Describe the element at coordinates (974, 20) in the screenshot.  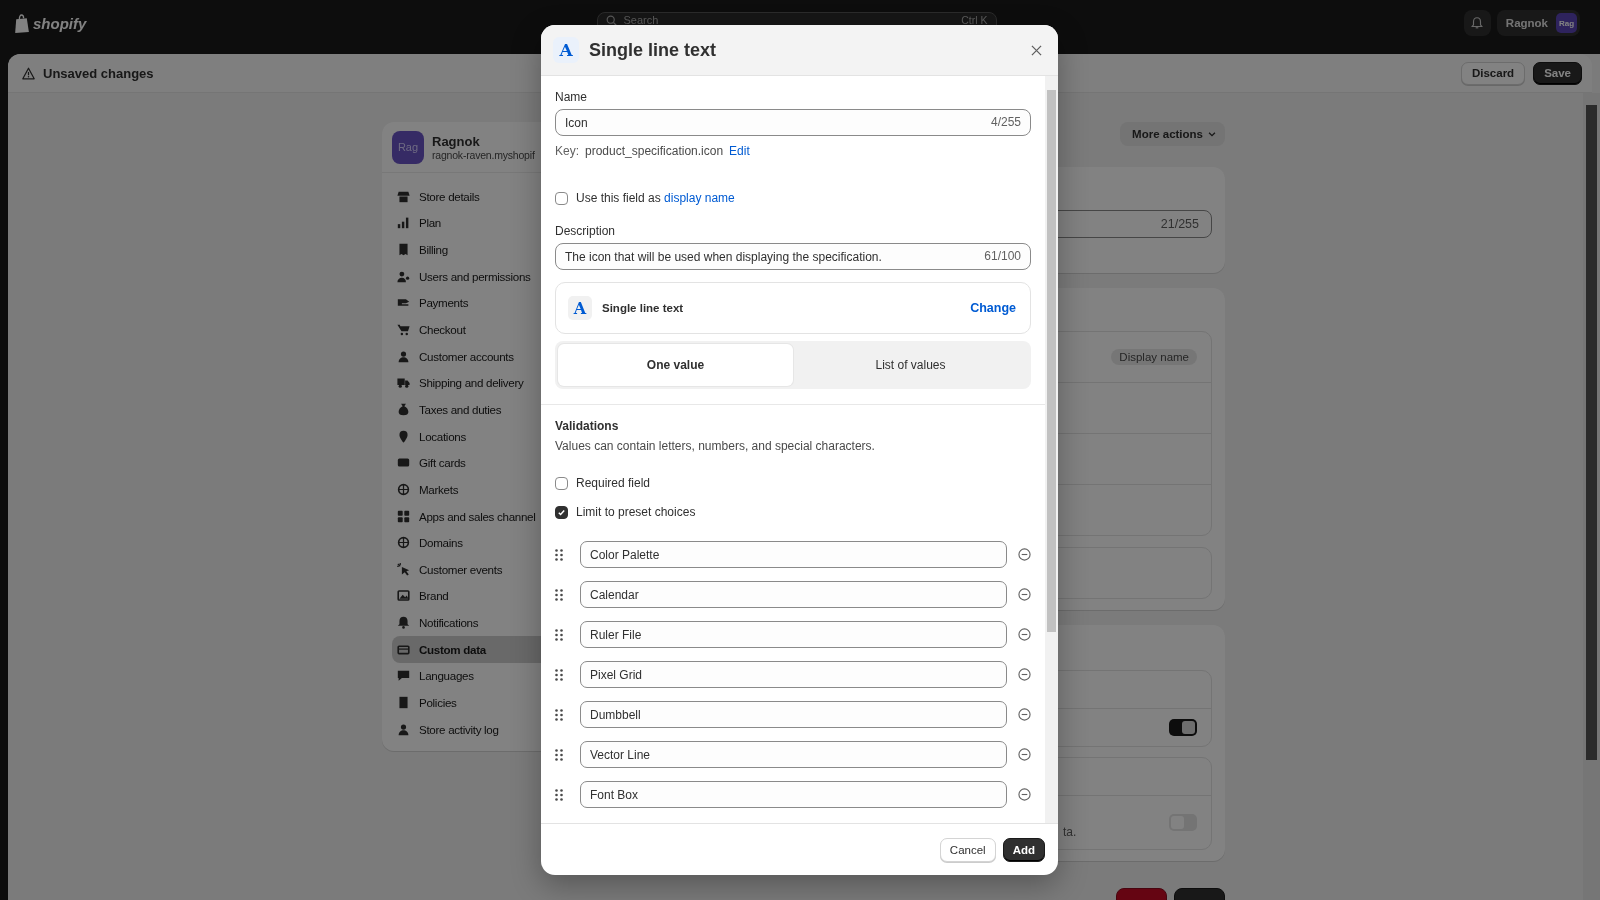
I see `shortcut-hint: Ctrl K` at that location.